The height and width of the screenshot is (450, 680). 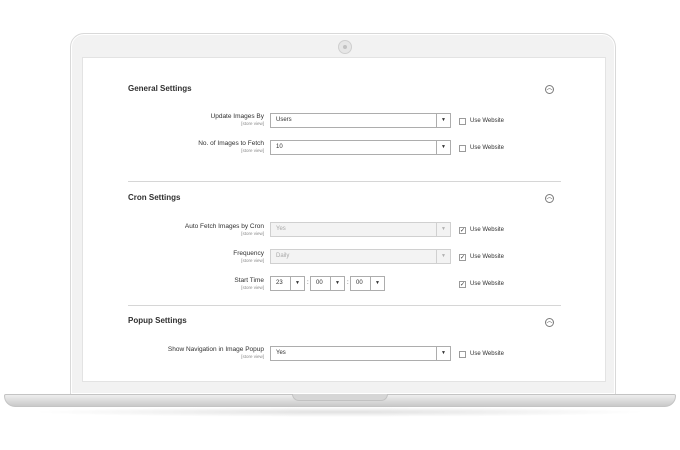 I want to click on use-website-auto-fetch: ✓ Use Website, so click(x=481, y=230).